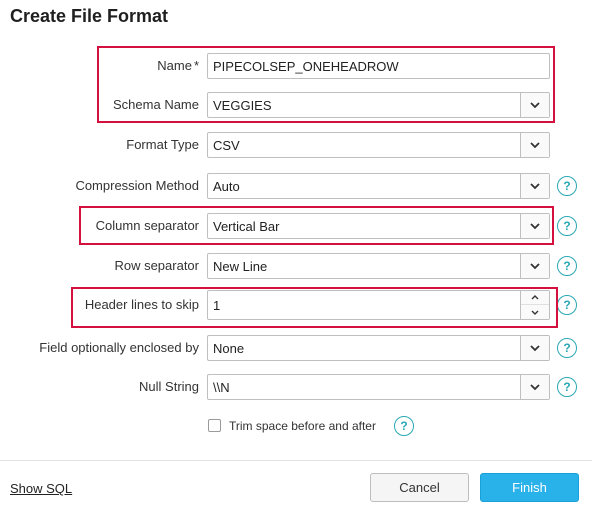  Describe the element at coordinates (378, 387) in the screenshot. I see `null-string-select: \\N` at that location.